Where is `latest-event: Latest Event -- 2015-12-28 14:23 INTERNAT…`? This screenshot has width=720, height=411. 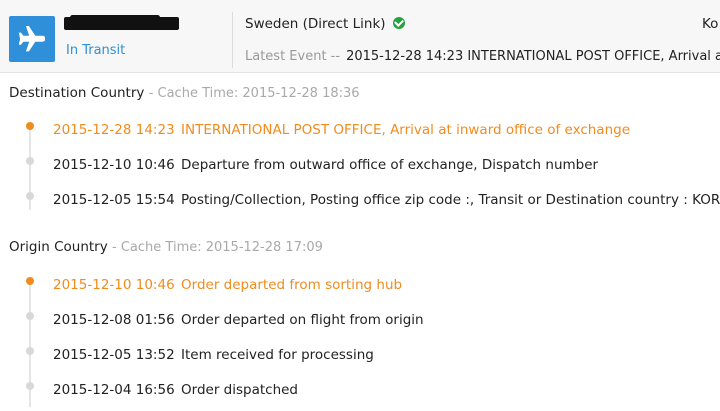 latest-event: Latest Event -- 2015-12-28 14:23 INTERNAT… is located at coordinates (482, 56).